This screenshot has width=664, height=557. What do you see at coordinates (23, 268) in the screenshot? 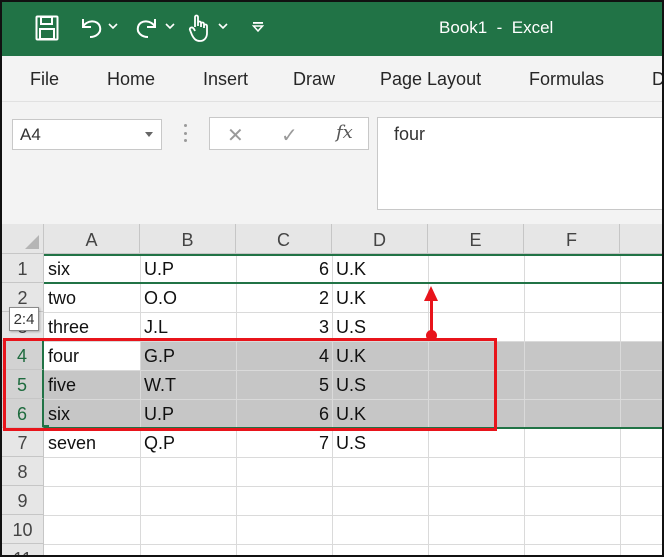
I see `row-header-1: 1` at bounding box center [23, 268].